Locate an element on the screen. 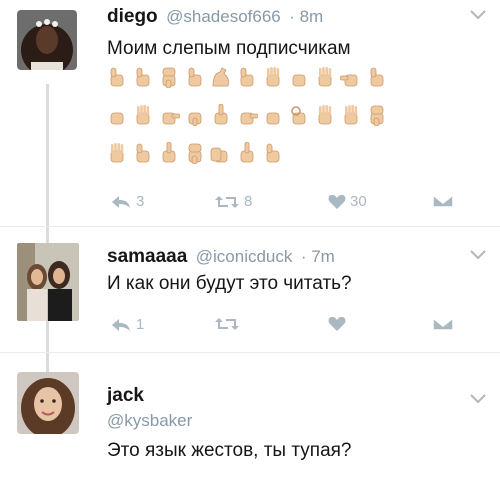  reply-button: 1 is located at coordinates (127, 324).